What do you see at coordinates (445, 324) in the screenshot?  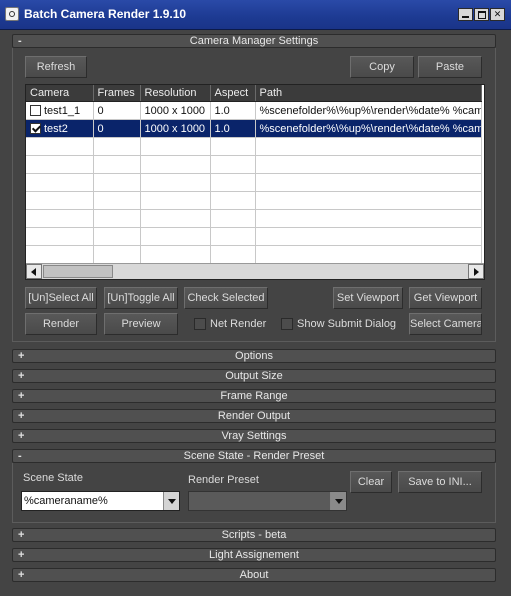 I see `select-camera-button: Select Camera` at bounding box center [445, 324].